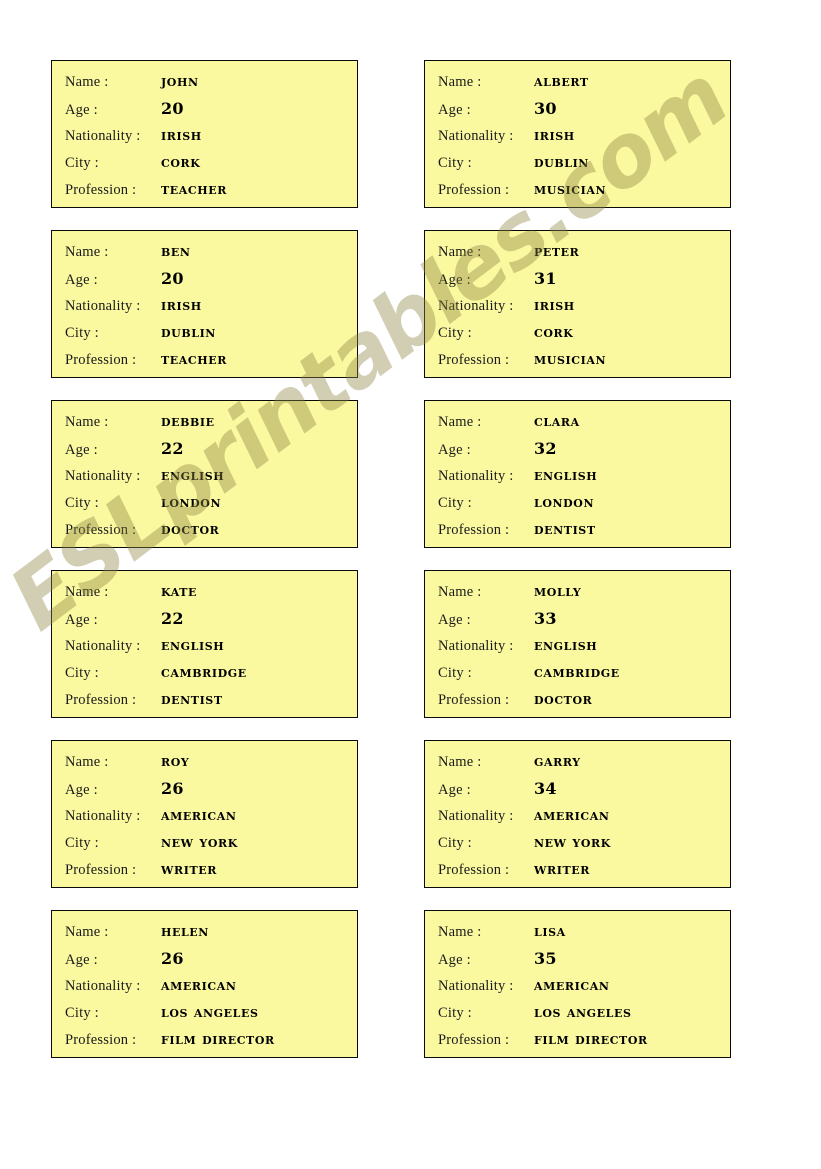 The height and width of the screenshot is (1169, 821). What do you see at coordinates (579, 452) in the screenshot?
I see `card-field-row-age: Age : 32` at bounding box center [579, 452].